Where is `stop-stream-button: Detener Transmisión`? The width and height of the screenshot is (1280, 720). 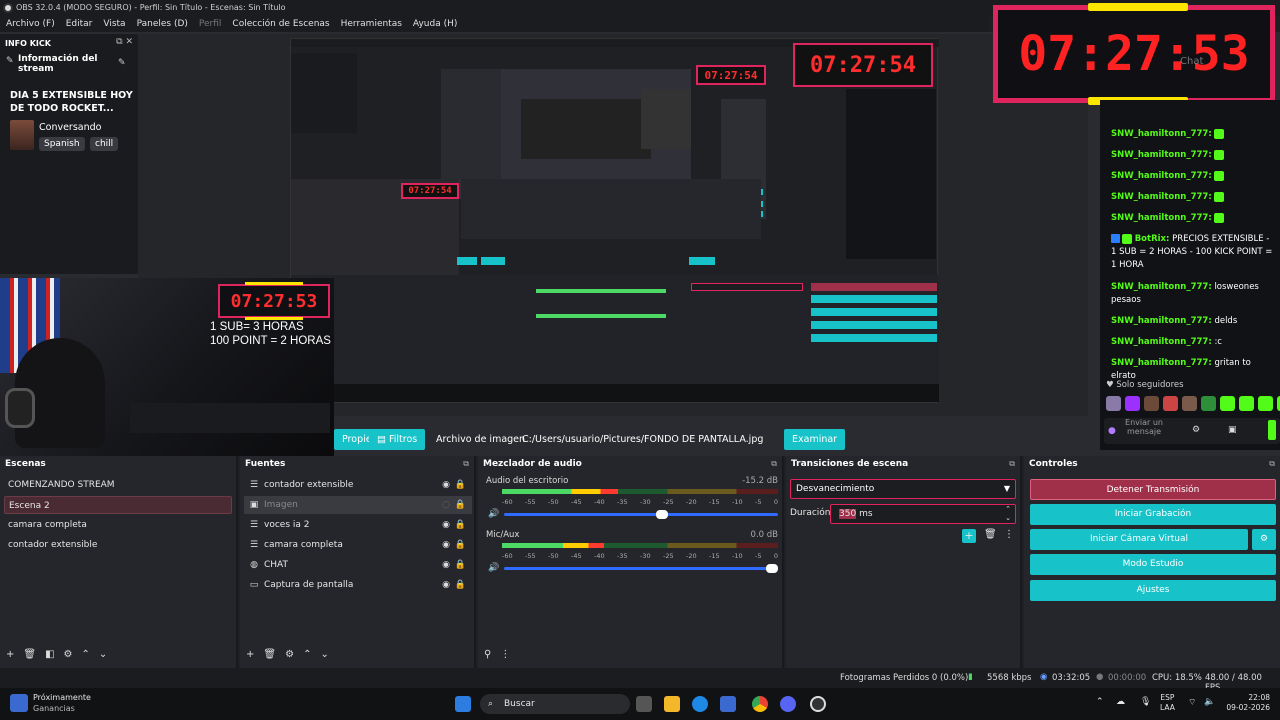 stop-stream-button: Detener Transmisión is located at coordinates (1153, 489).